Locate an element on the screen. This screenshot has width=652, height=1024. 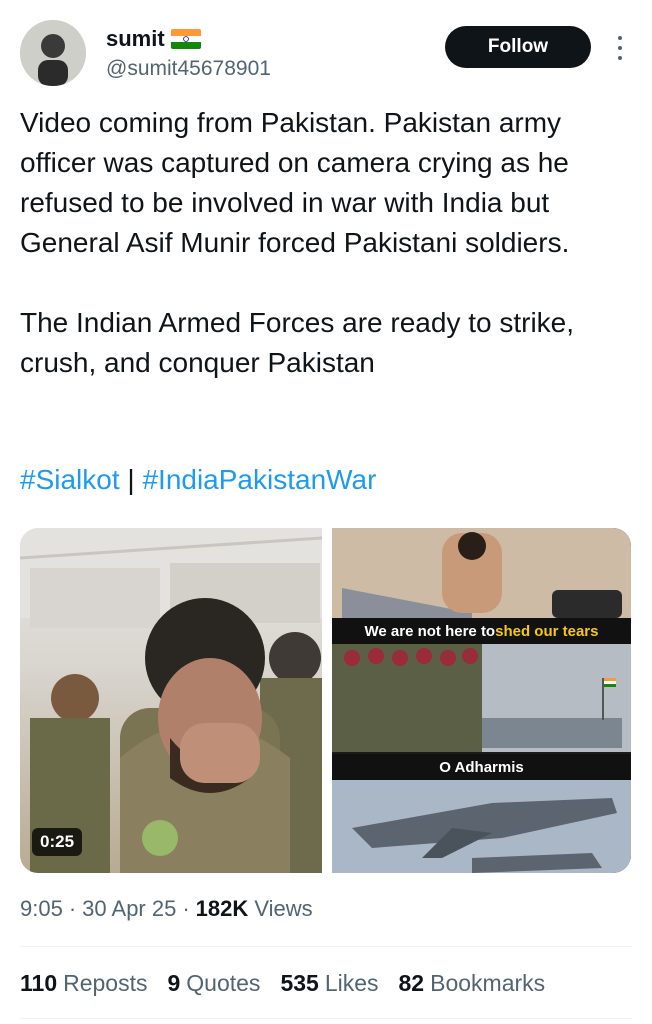
stat-label: Bookmarks is located at coordinates (488, 983).